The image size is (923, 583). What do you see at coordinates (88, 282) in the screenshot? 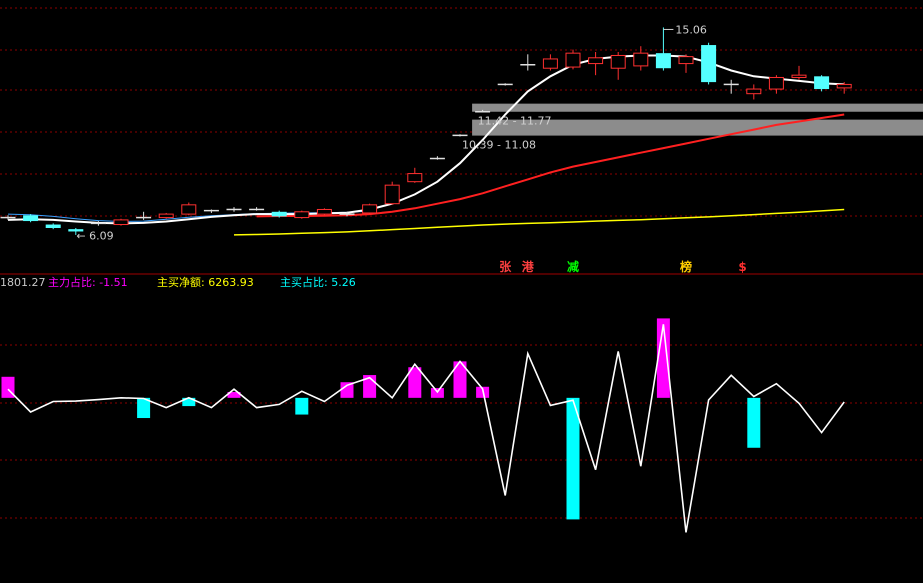
I see `legend-item: 主力占比: -1.51` at bounding box center [88, 282].